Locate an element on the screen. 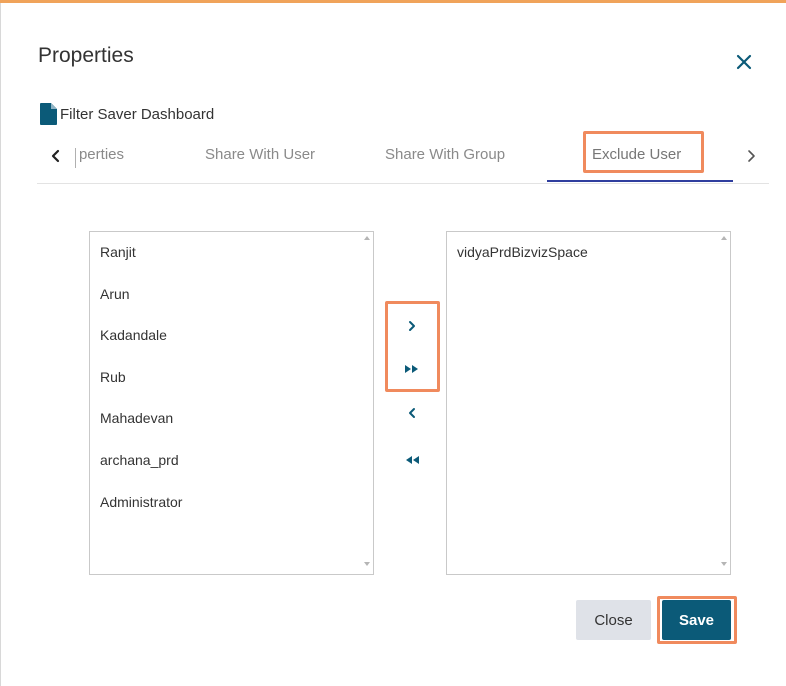  highlight-exclude-user-tab is located at coordinates (643, 152).